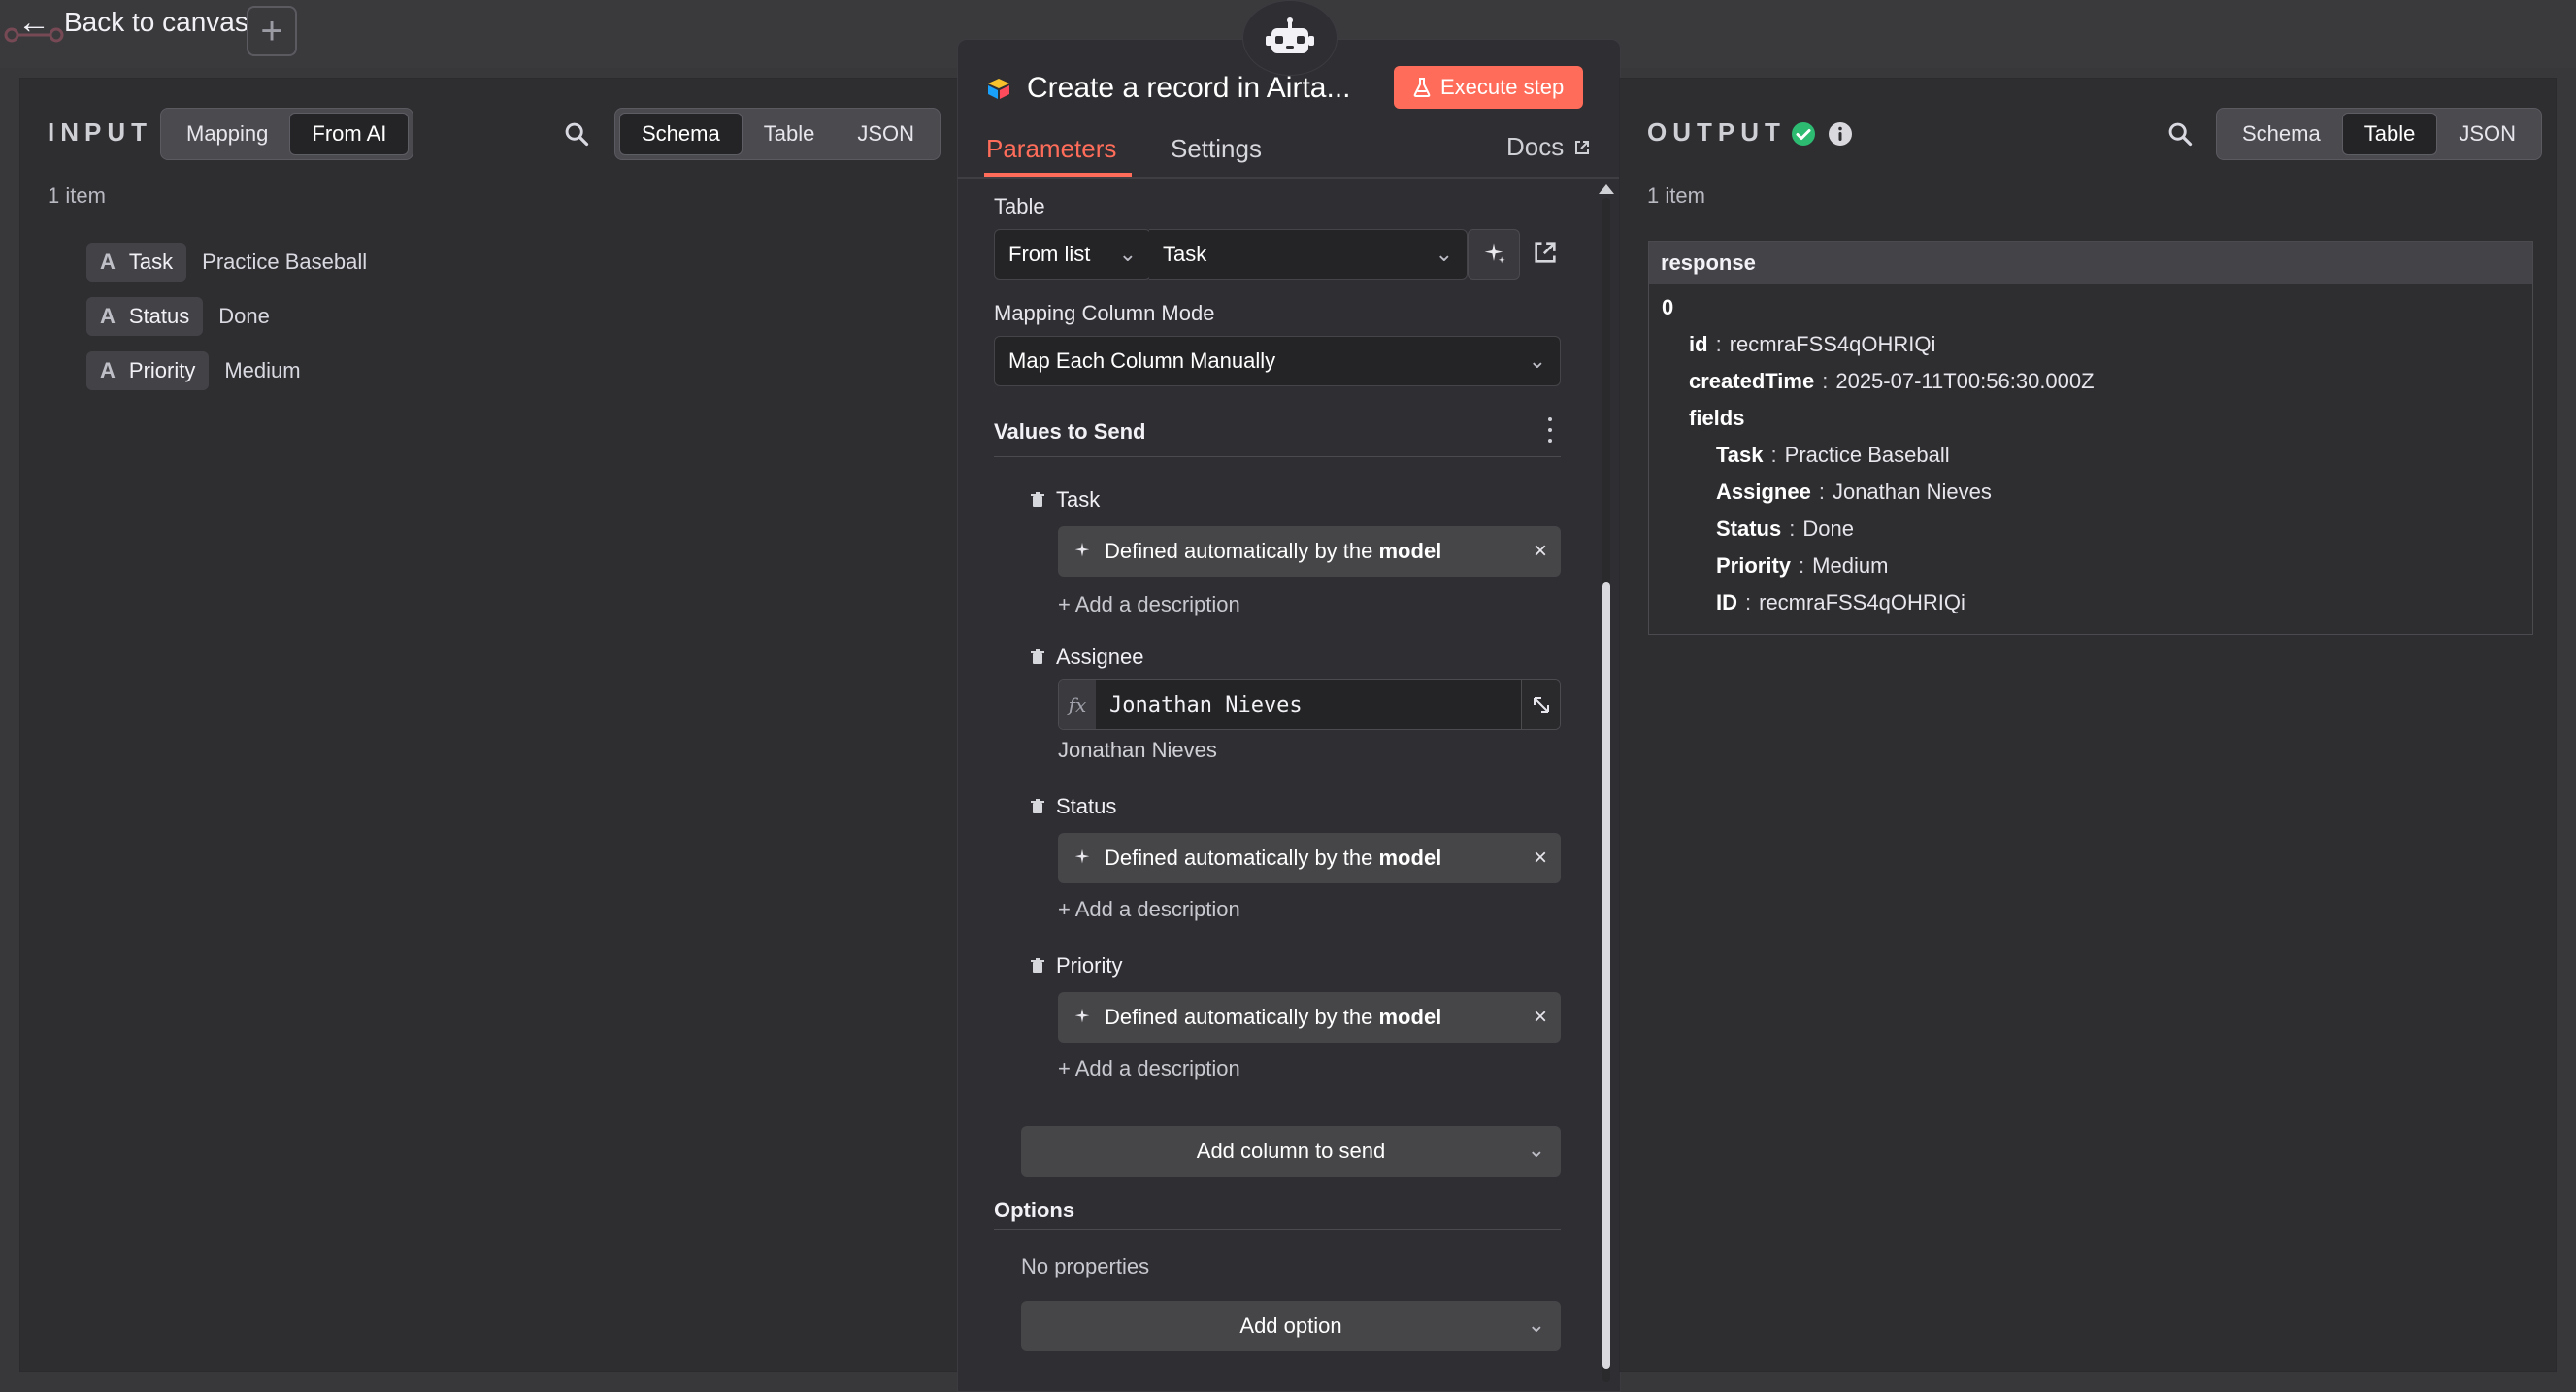  I want to click on add-column-to-send-dropdown: Add column to send ⌄, so click(1291, 1151).